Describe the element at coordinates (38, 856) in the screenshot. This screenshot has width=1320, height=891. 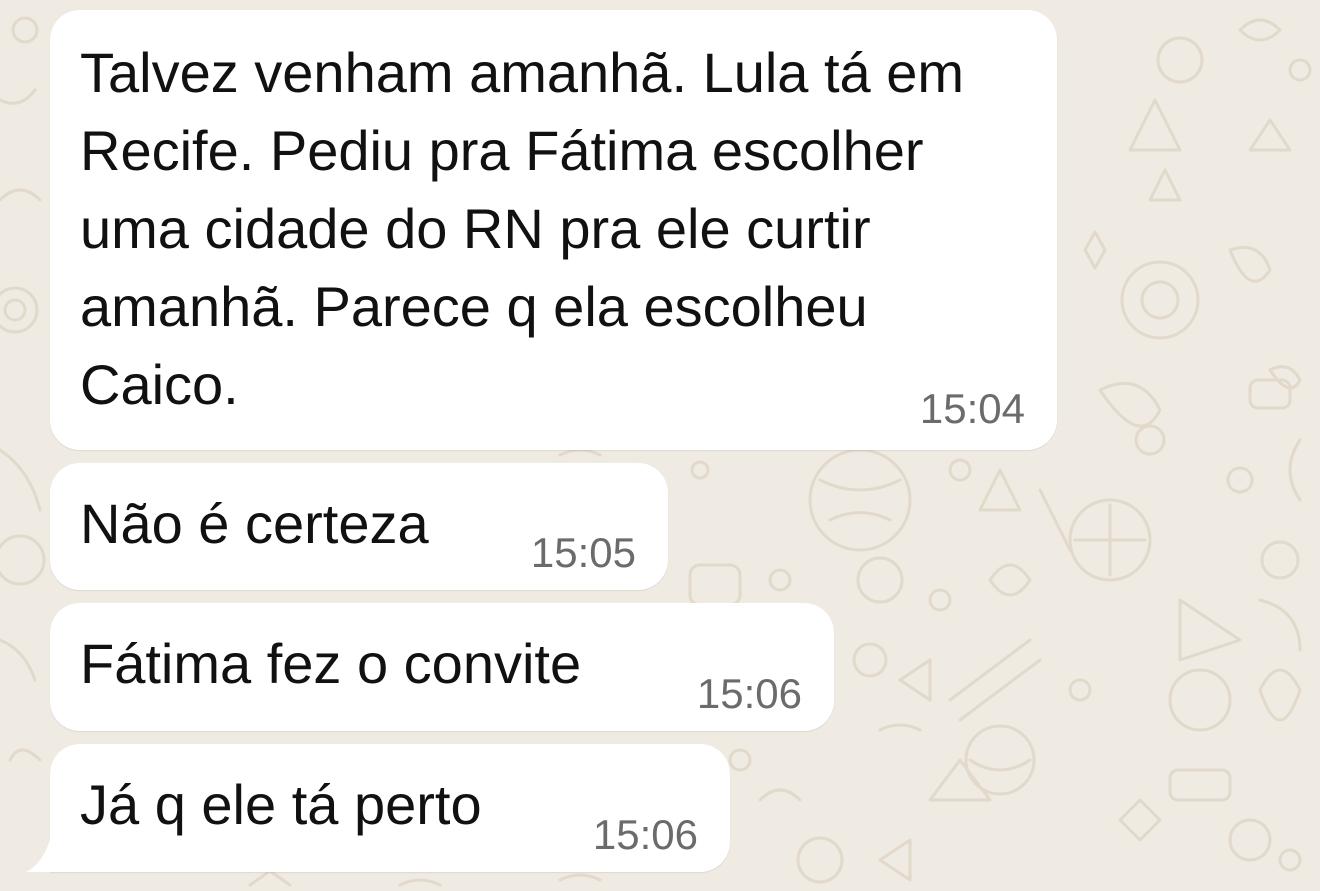
I see `bubble-tail-icon` at that location.